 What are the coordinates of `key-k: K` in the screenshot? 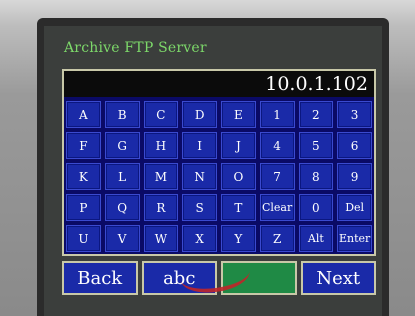 It's located at (83, 176).